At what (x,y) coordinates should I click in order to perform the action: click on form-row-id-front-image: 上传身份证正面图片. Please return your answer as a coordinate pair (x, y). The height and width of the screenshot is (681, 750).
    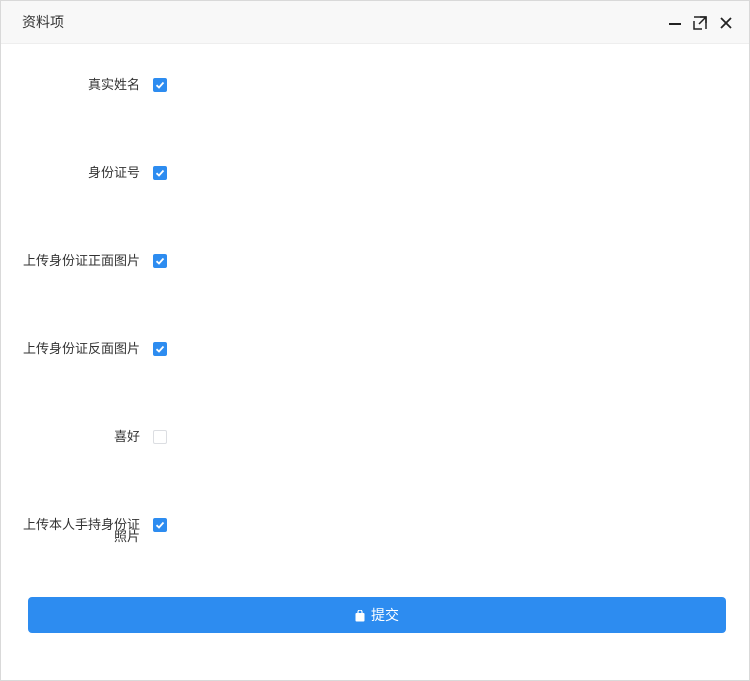
    Looking at the image, I should click on (375, 273).